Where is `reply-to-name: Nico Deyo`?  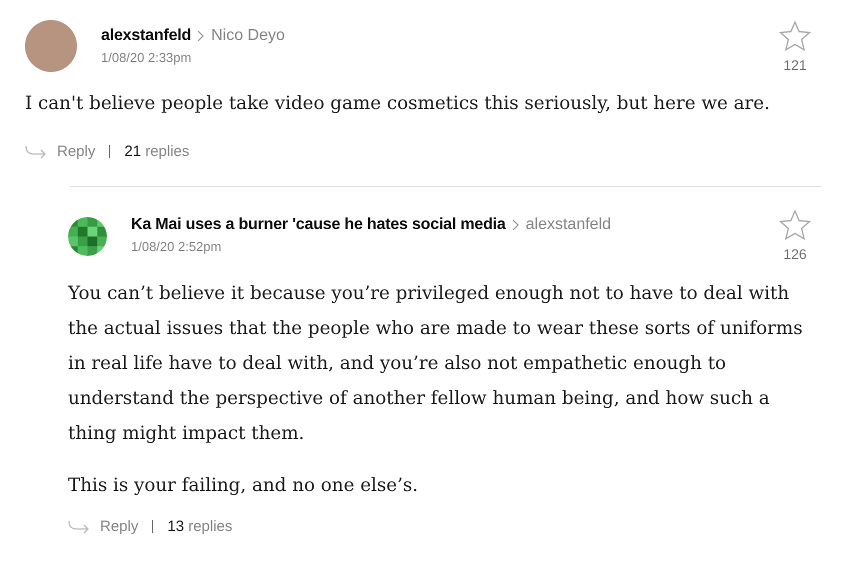
reply-to-name: Nico Deyo is located at coordinates (248, 36).